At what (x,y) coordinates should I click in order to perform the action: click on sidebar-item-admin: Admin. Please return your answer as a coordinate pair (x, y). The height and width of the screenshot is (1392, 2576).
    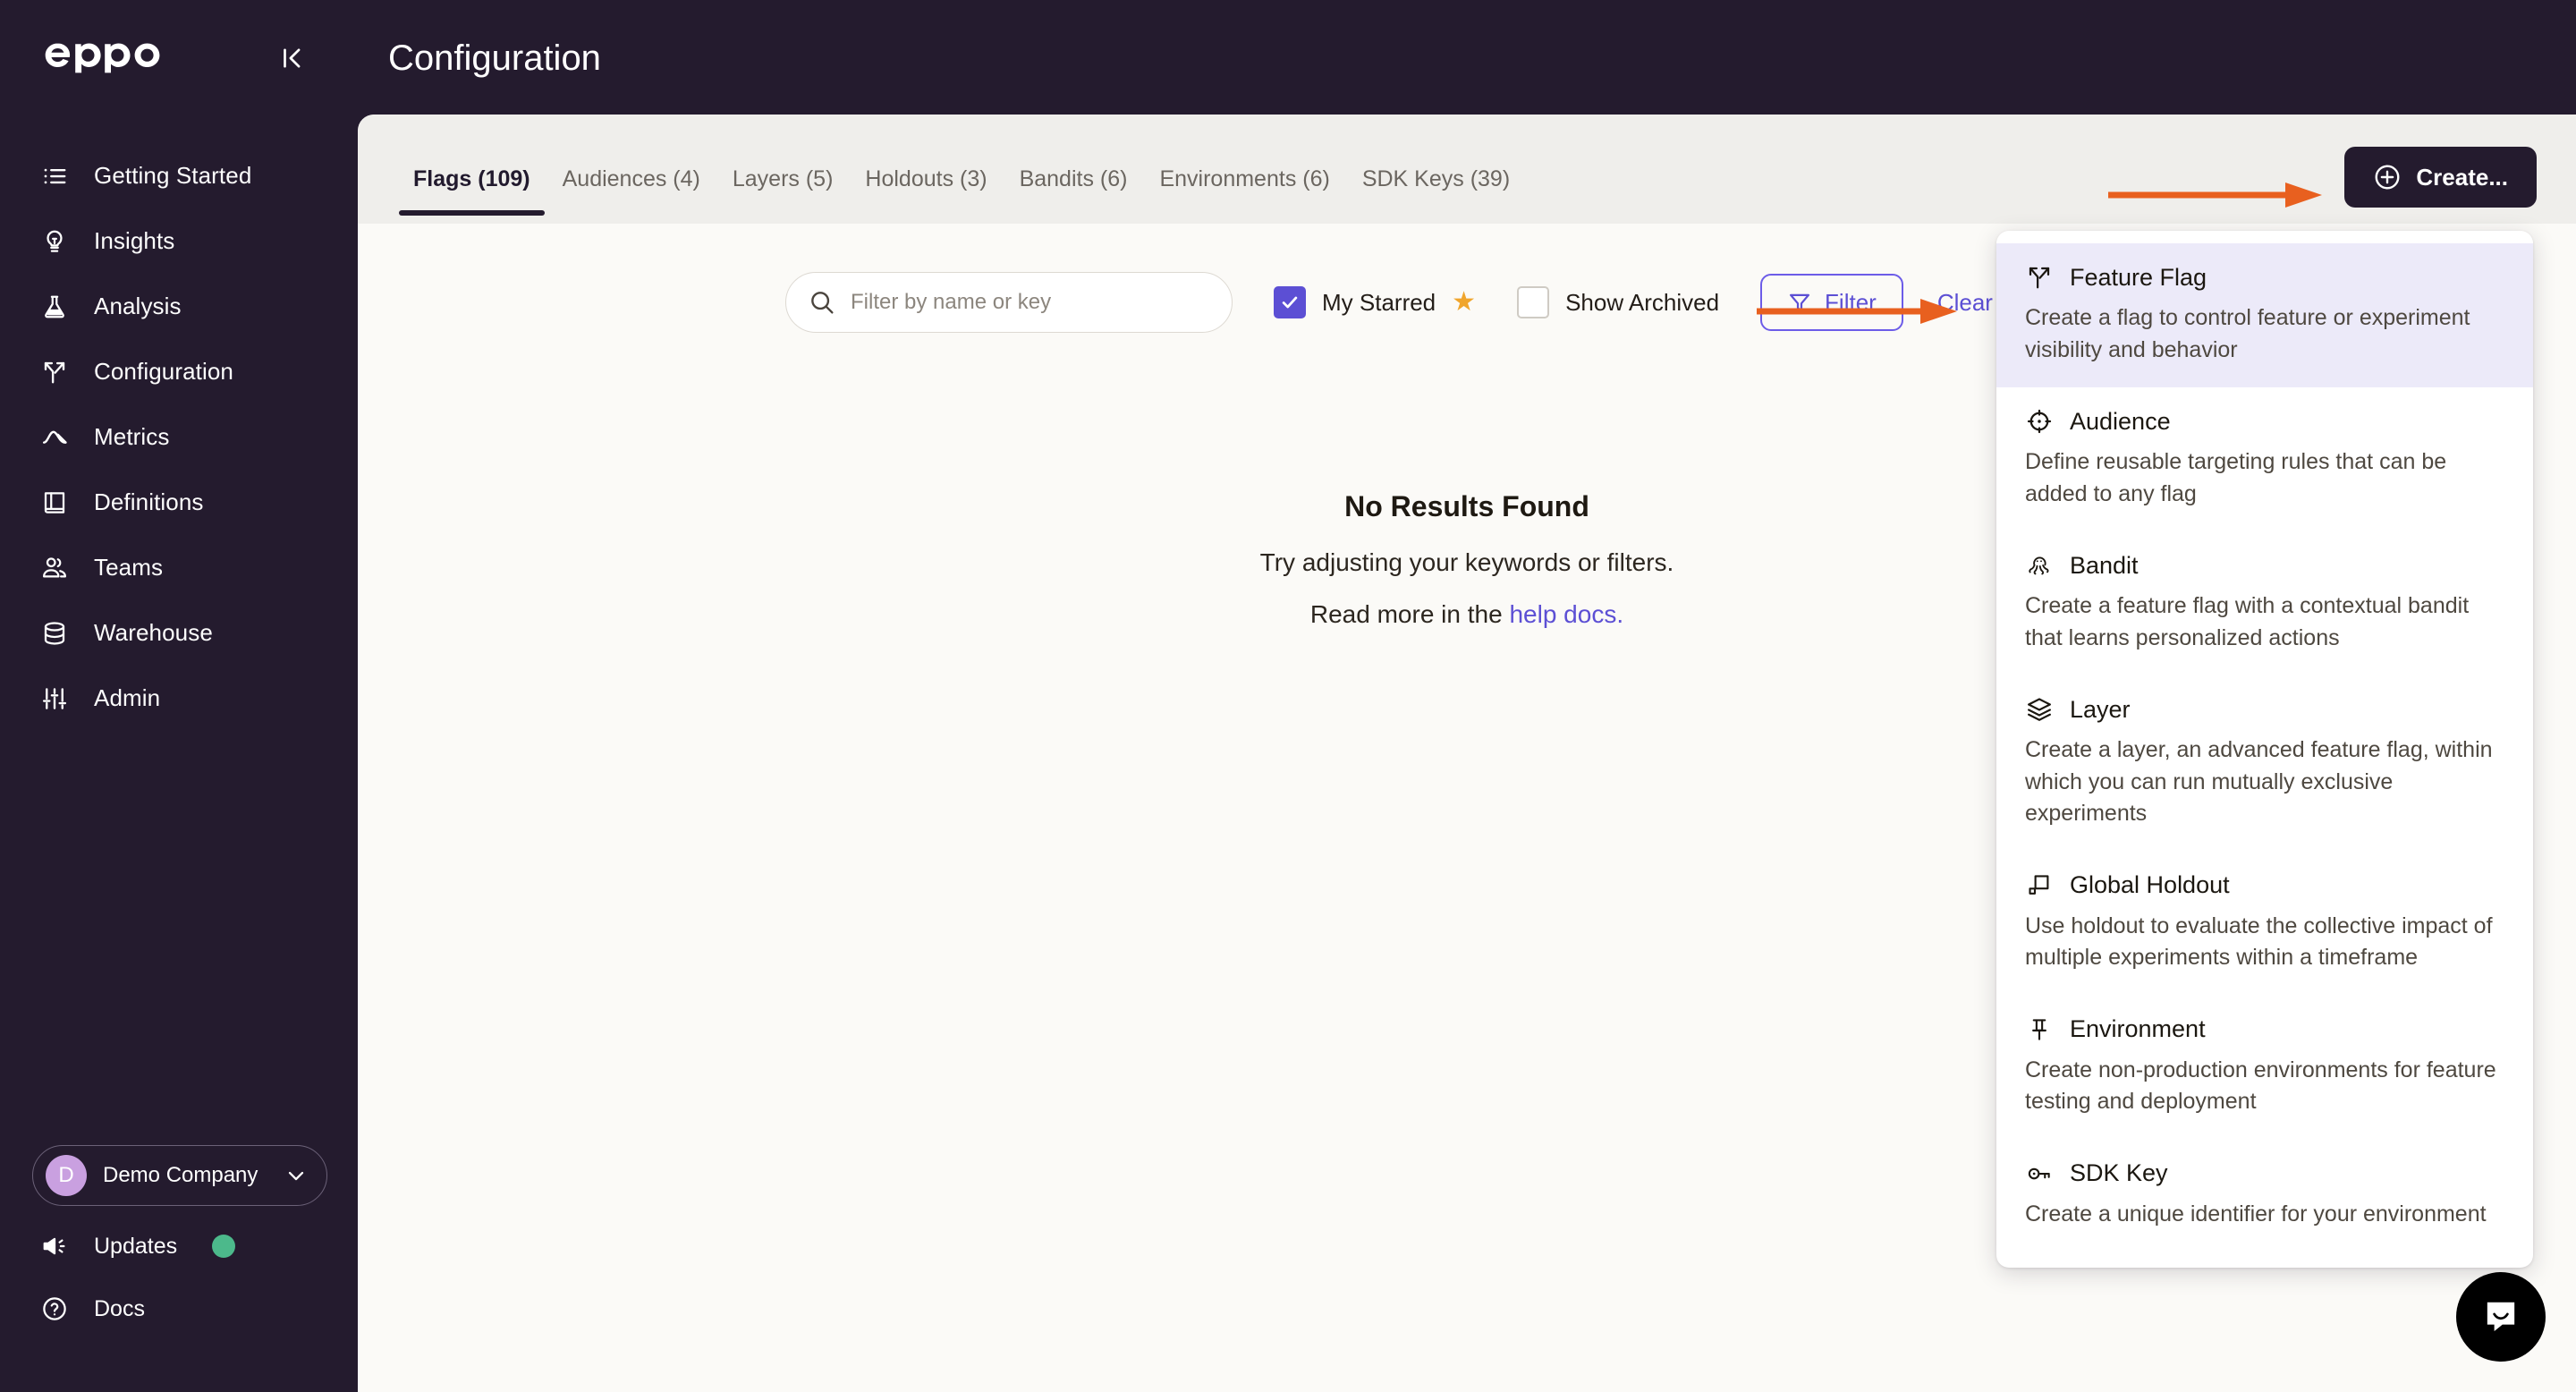
    Looking at the image, I should click on (179, 698).